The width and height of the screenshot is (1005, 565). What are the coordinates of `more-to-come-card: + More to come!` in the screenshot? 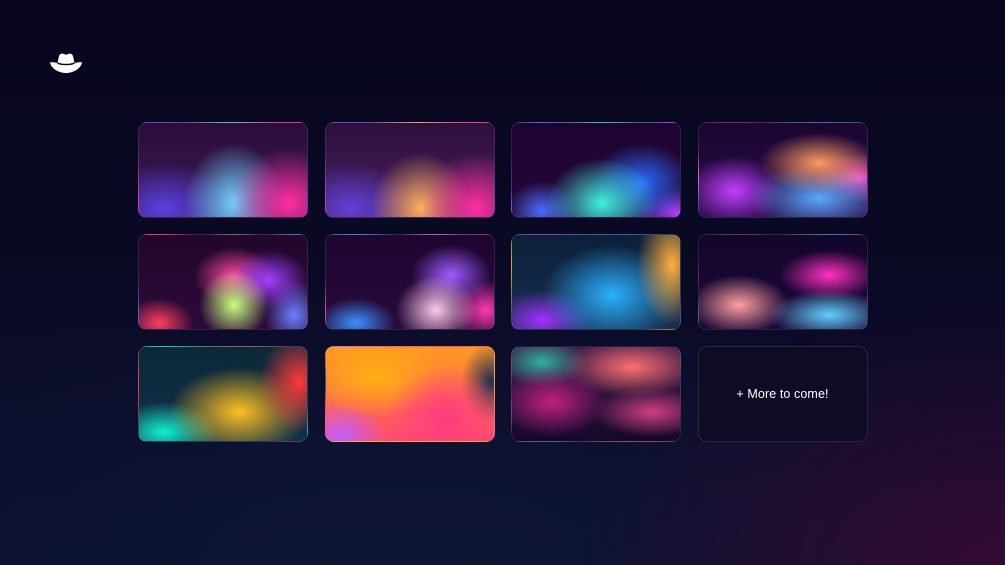 It's located at (782, 394).